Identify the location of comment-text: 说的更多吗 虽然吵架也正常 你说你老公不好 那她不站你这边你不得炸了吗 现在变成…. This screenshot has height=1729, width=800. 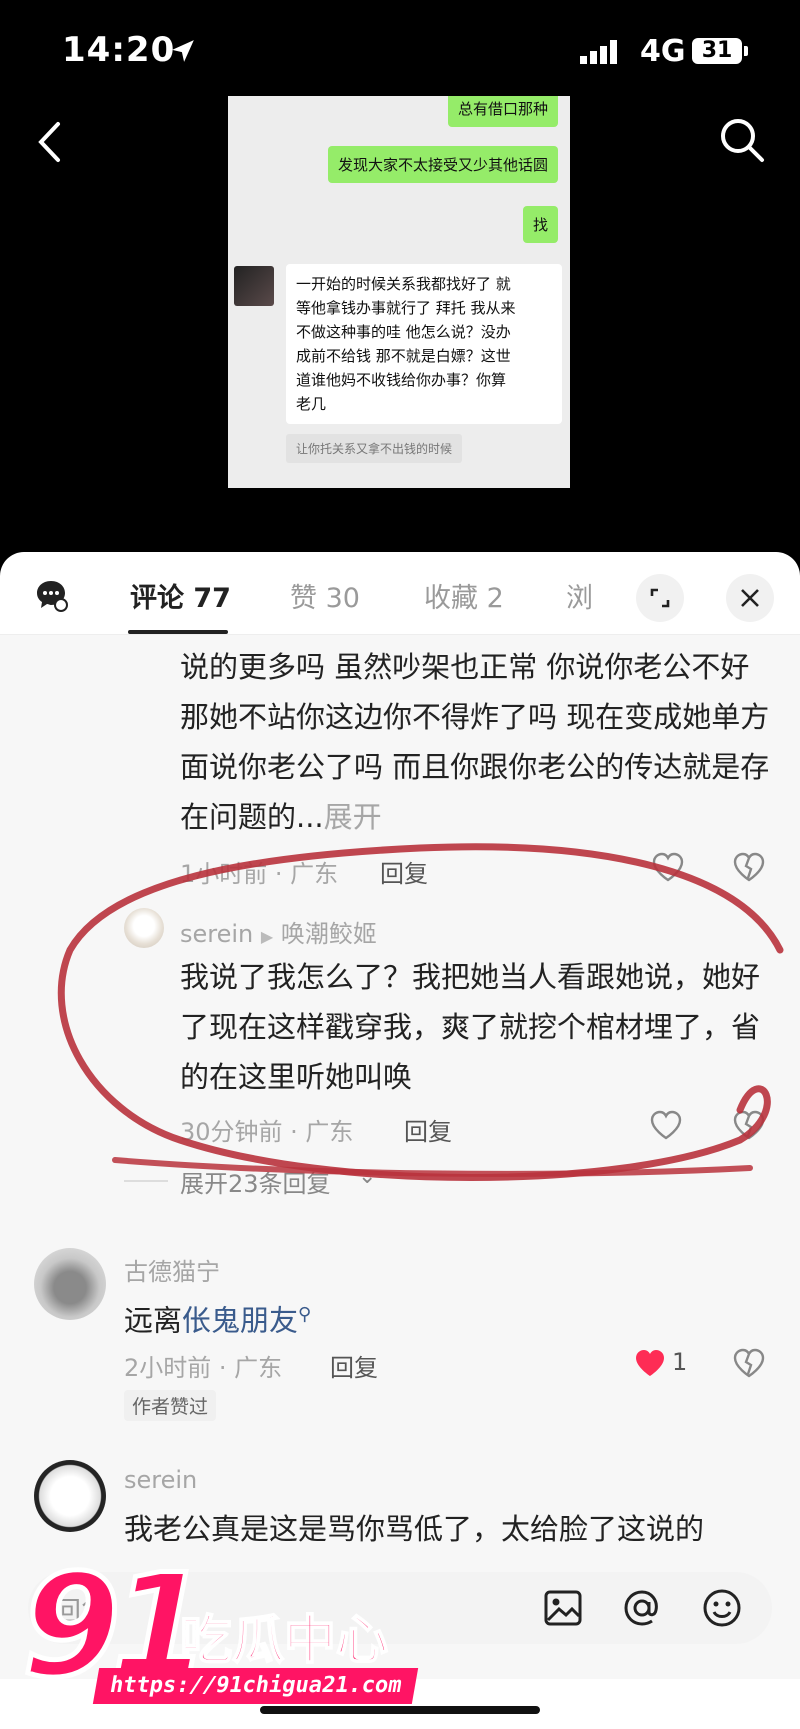
(475, 742).